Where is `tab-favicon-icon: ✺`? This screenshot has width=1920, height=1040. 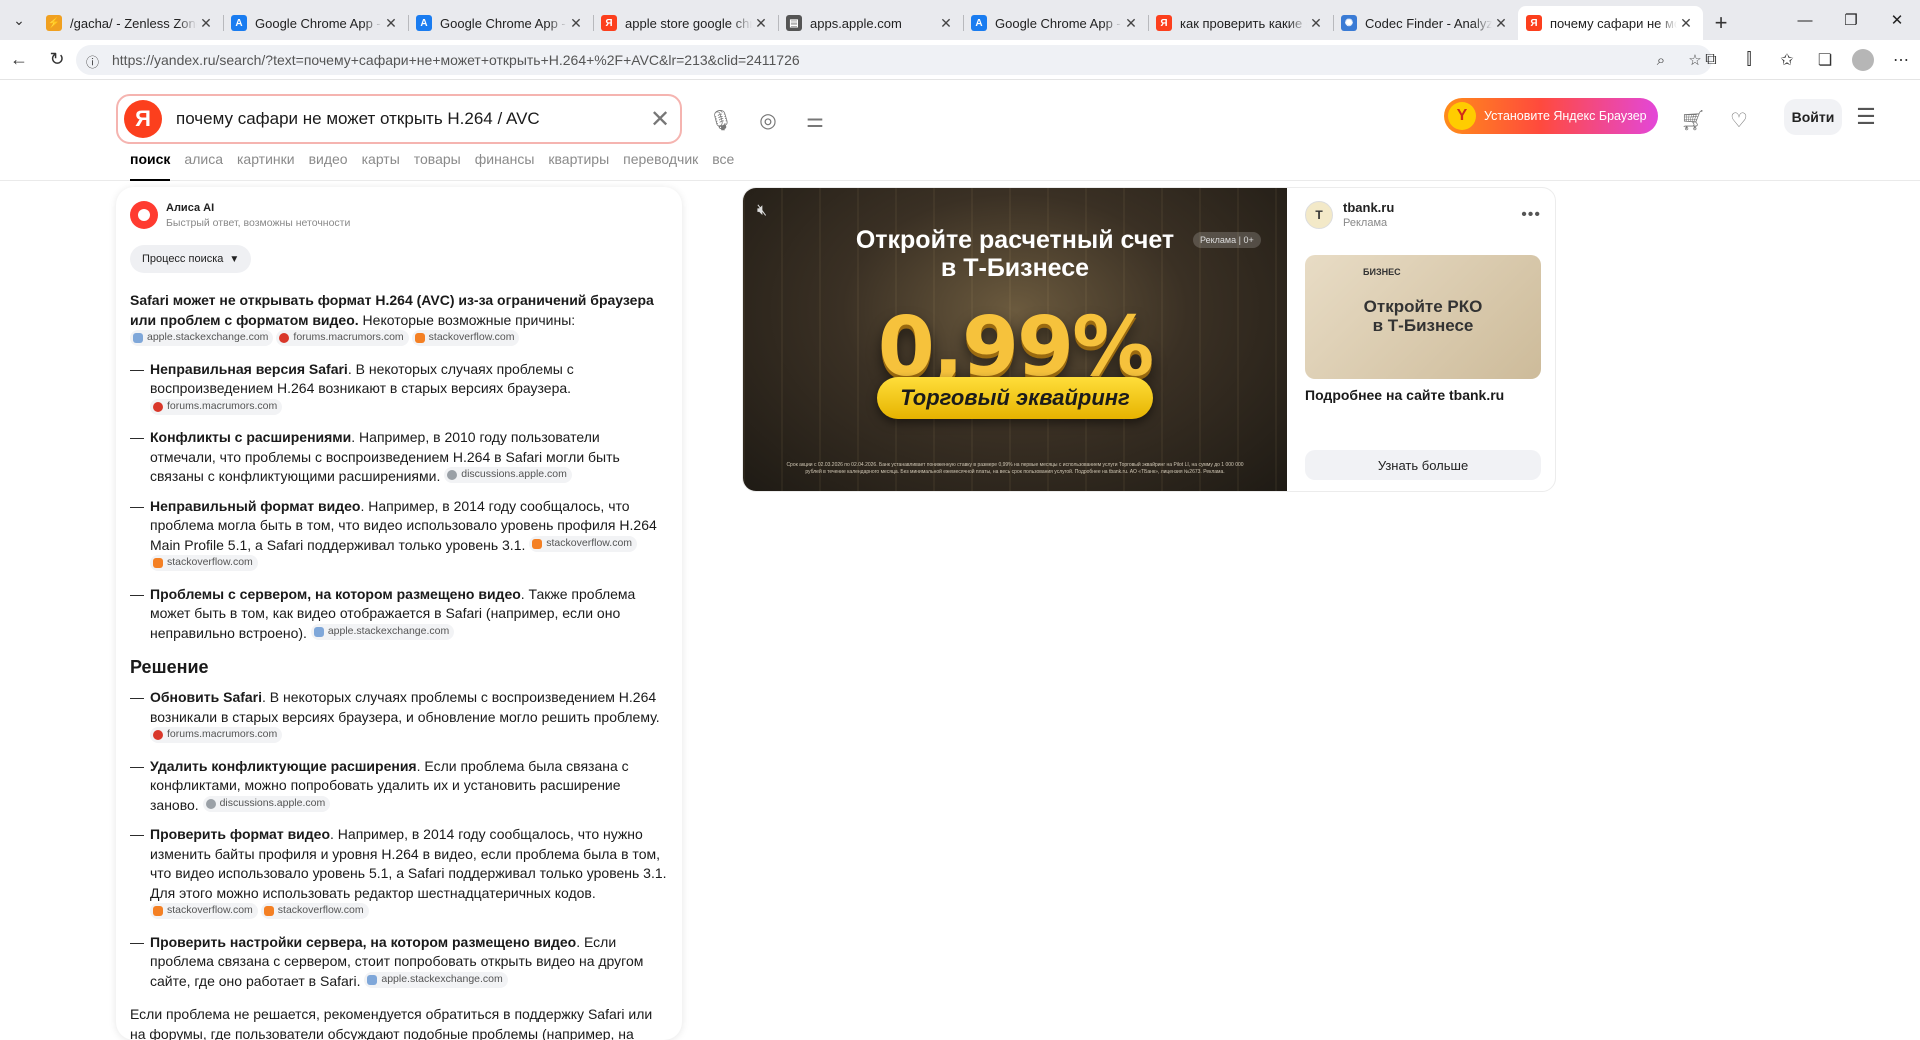 tab-favicon-icon: ✺ is located at coordinates (1349, 23).